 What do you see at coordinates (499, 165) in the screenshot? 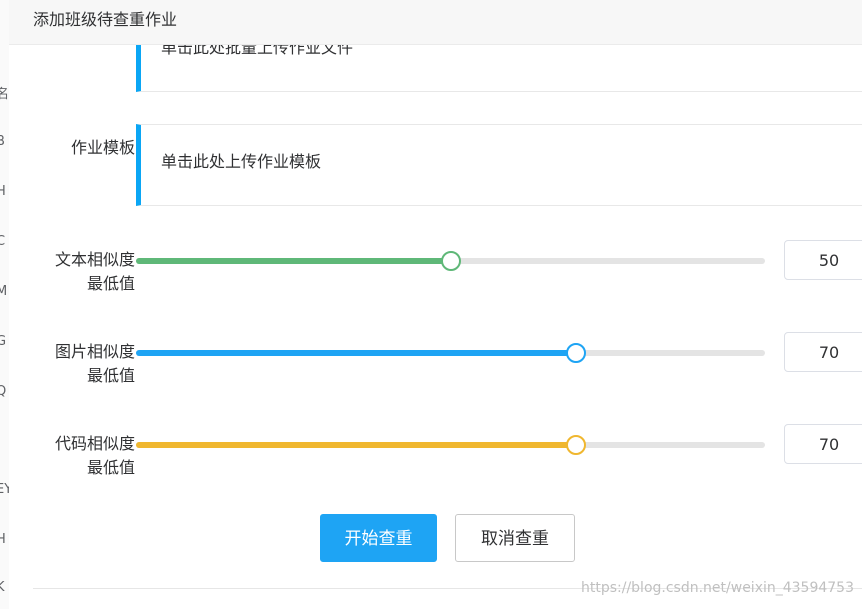
I see `template-upload-area: 单击此处上传作业模板` at bounding box center [499, 165].